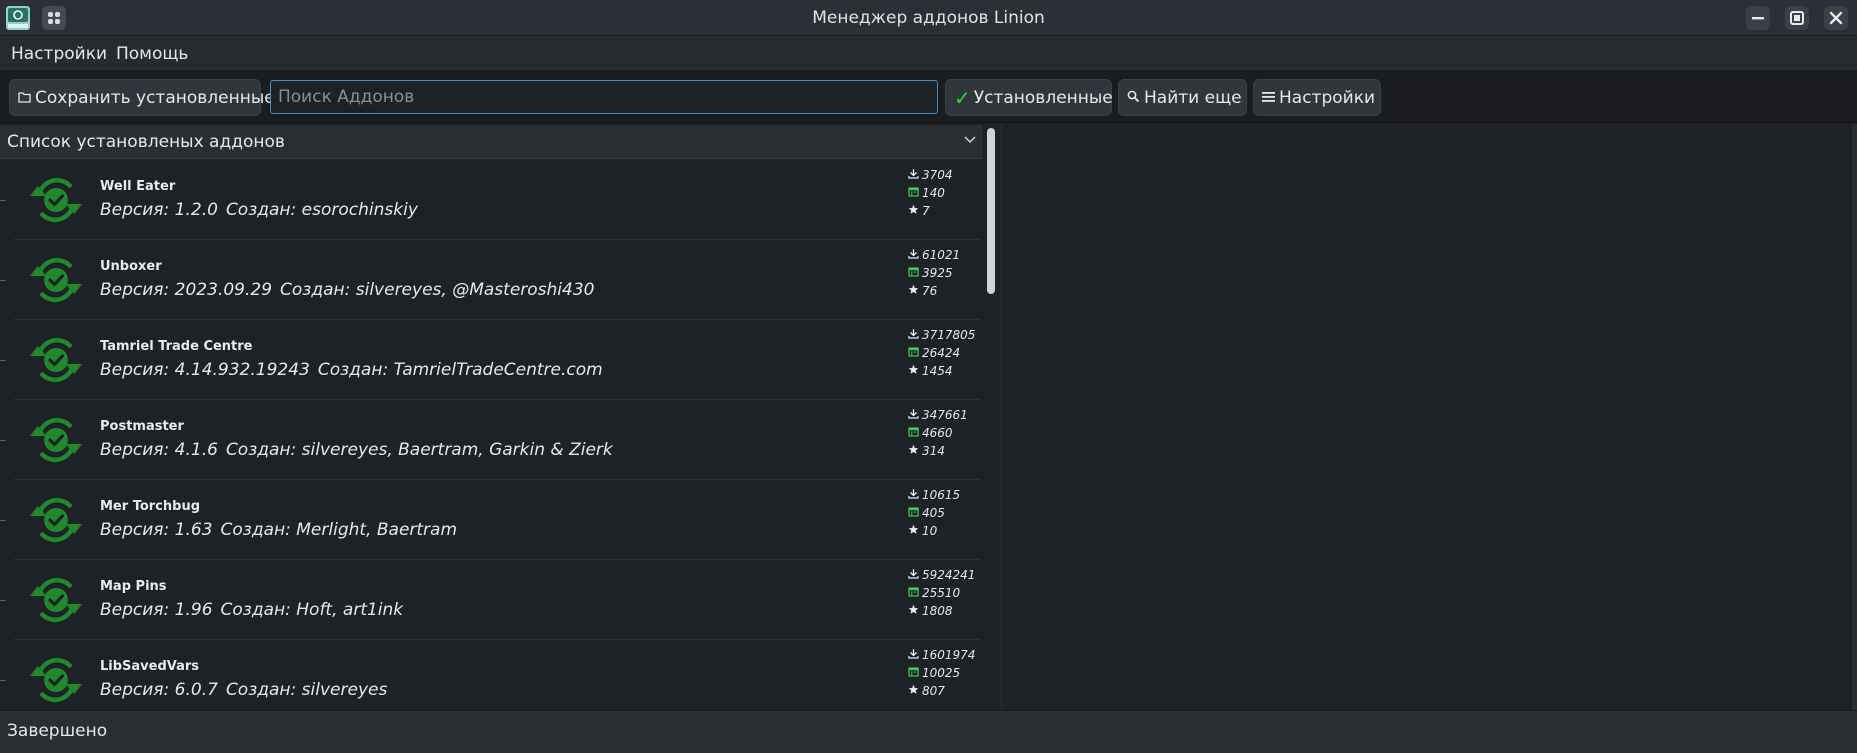 The height and width of the screenshot is (753, 1857). I want to click on favorites-stat: 1454, so click(930, 373).